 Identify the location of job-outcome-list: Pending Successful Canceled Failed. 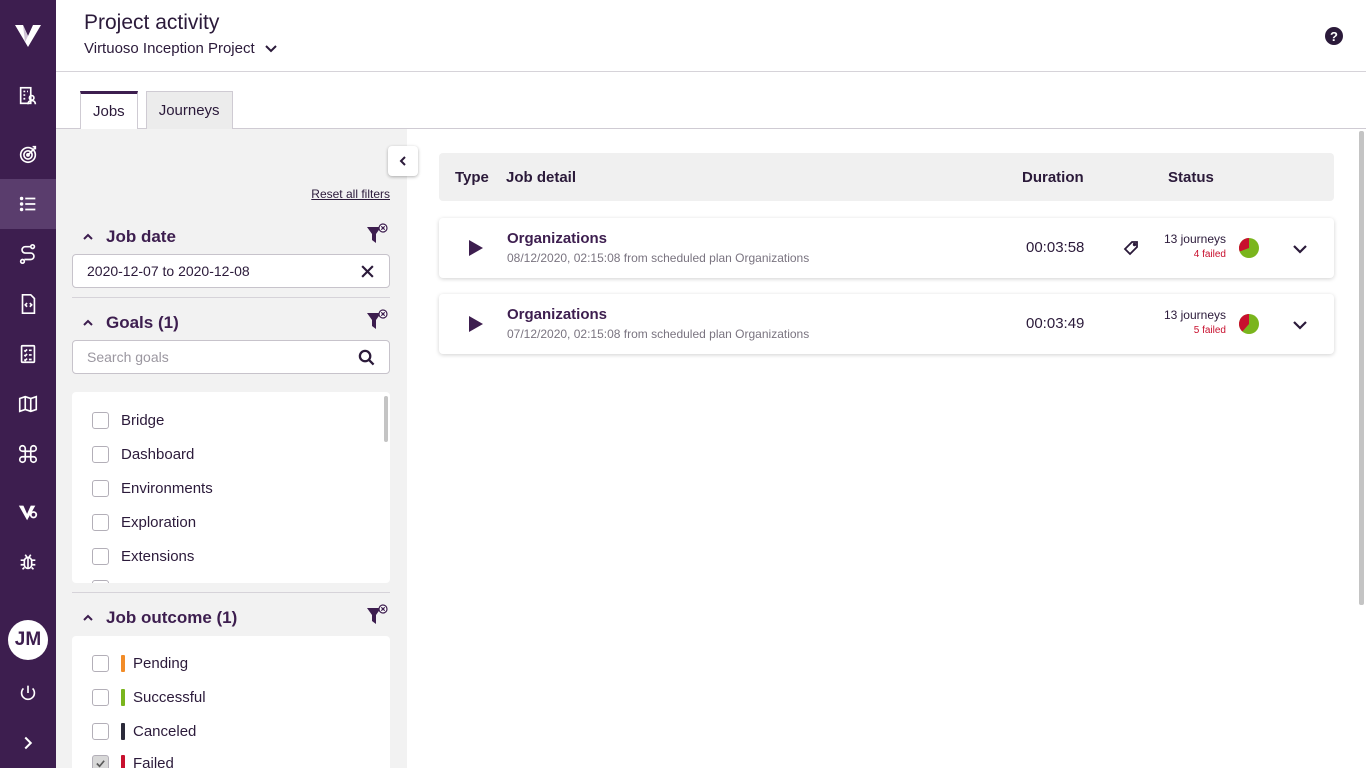
(231, 702).